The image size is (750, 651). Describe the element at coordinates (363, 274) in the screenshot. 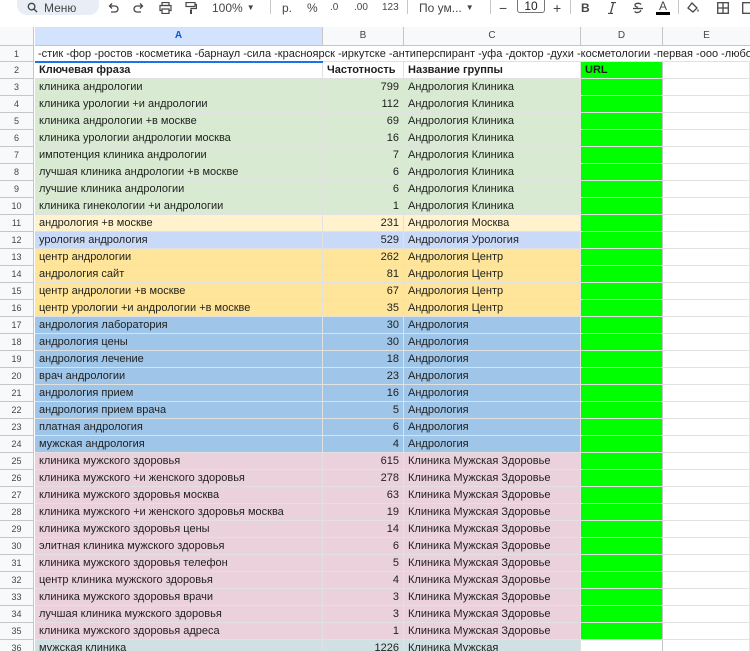

I see `cell-freq: 81` at that location.